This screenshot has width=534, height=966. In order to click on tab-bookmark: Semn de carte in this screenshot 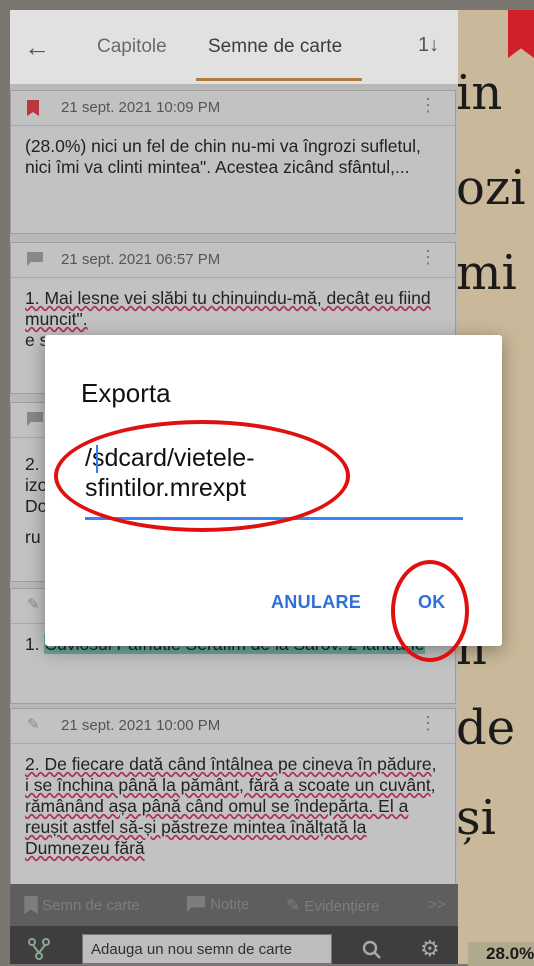, I will do `click(82, 905)`.